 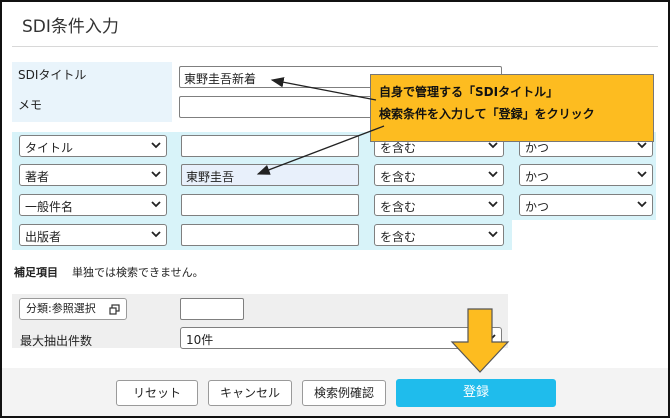 What do you see at coordinates (323, 89) in the screenshot?
I see `arrow-to-sdi-title` at bounding box center [323, 89].